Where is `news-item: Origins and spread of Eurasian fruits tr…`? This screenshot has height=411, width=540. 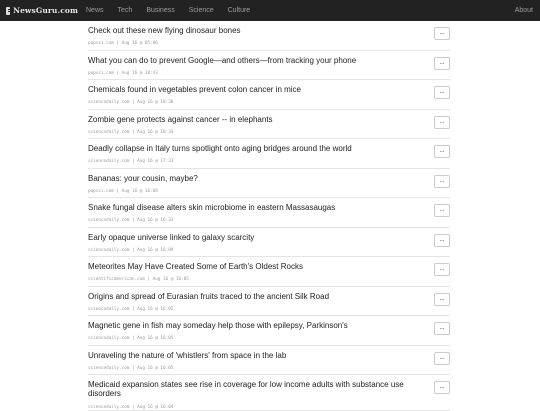 news-item: Origins and spread of Eurasian fruits tr… is located at coordinates (269, 301).